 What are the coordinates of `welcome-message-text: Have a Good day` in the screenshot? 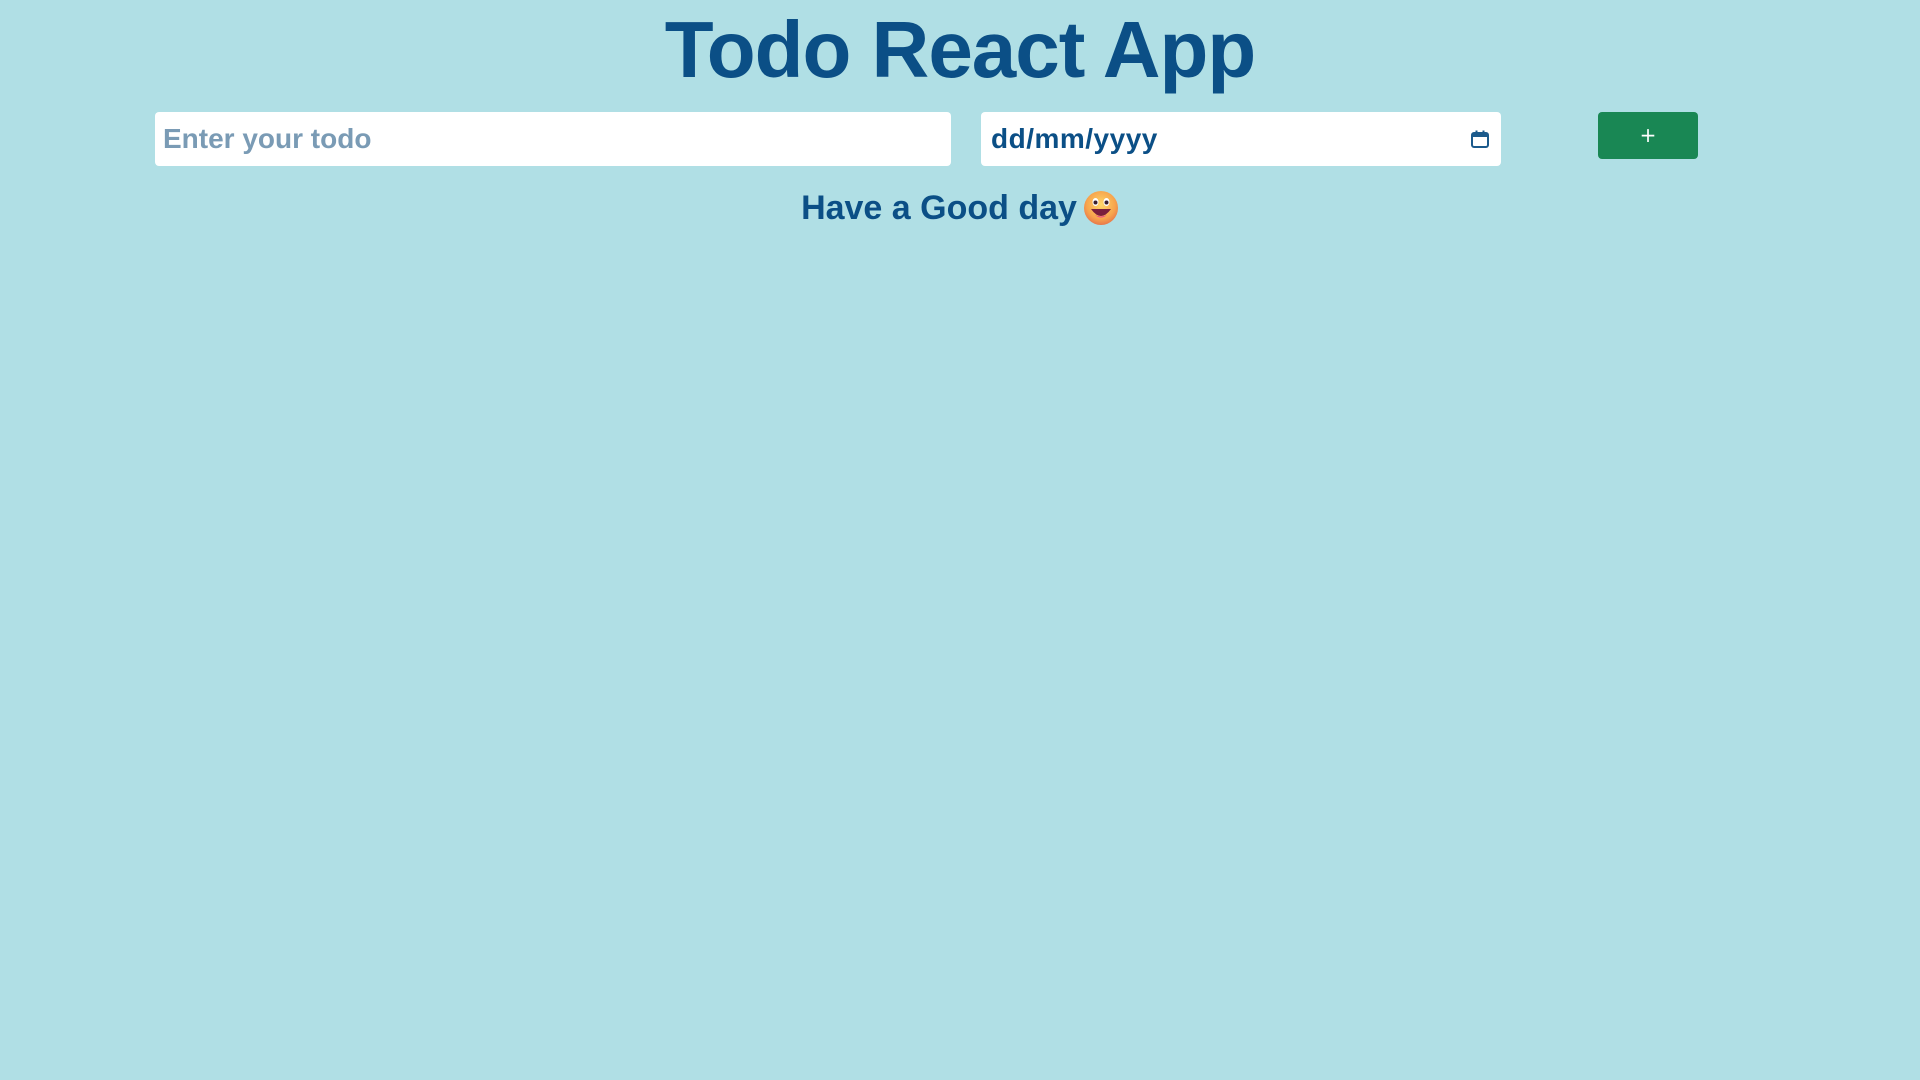 It's located at (939, 208).